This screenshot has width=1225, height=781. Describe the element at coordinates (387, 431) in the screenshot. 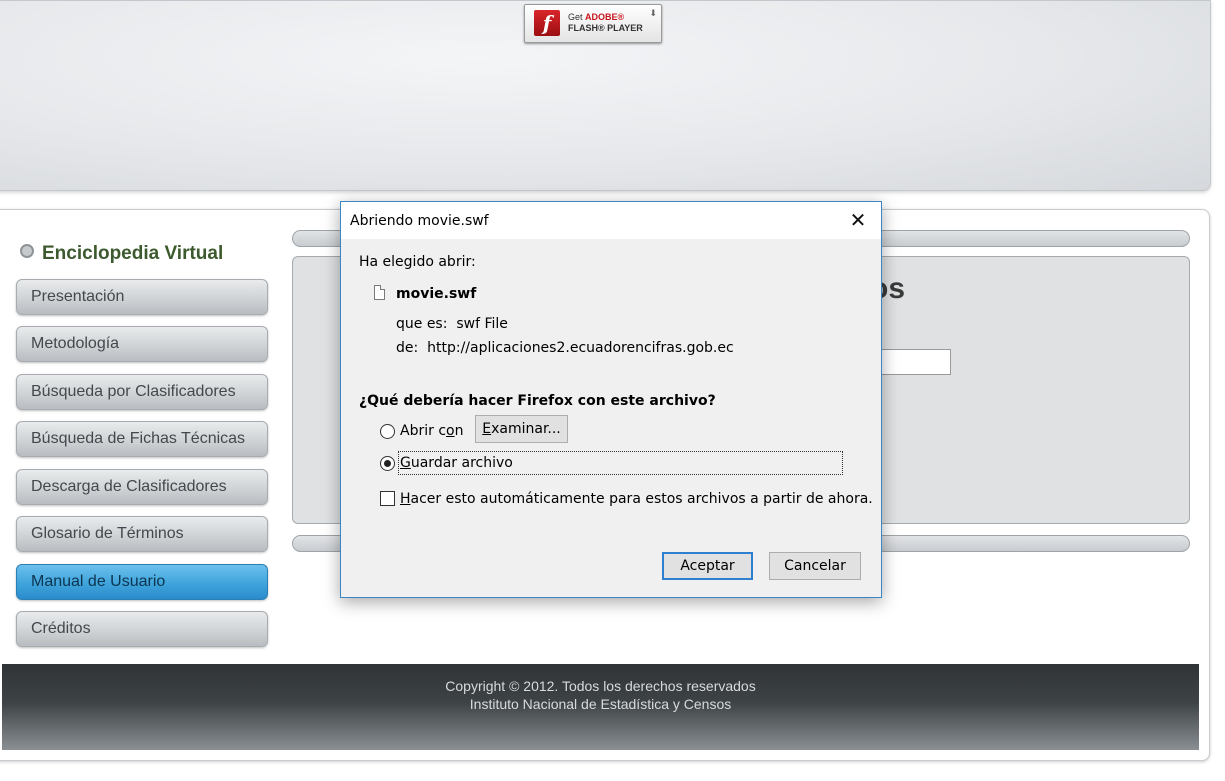

I see `open-with-radio` at that location.